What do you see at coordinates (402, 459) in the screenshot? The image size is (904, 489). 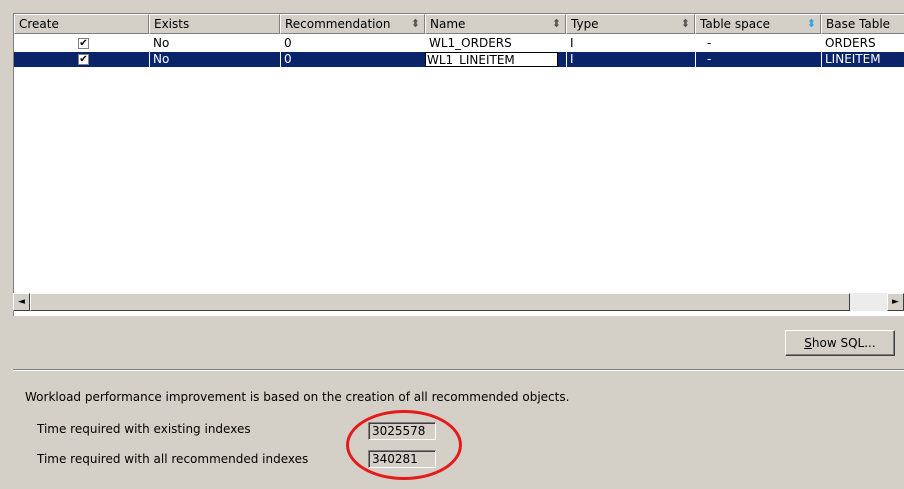 I see `recommended-indexes-value: 340281` at bounding box center [402, 459].